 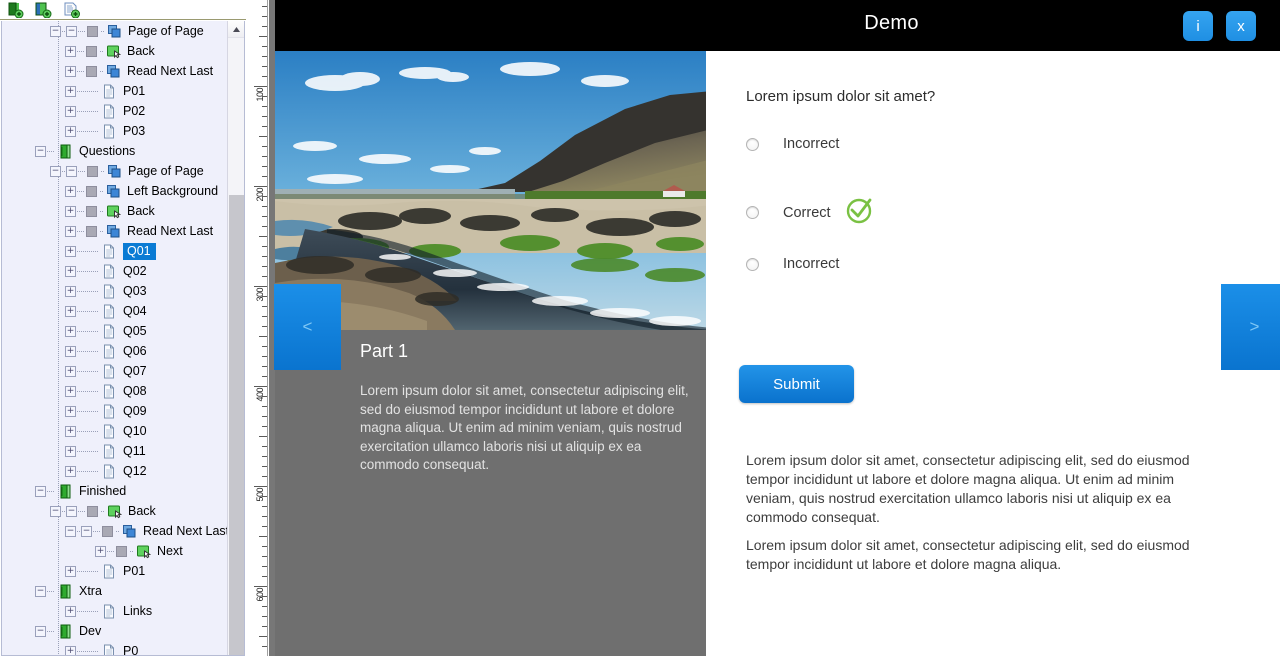 I want to click on tree-scrollbar, so click(x=235, y=338).